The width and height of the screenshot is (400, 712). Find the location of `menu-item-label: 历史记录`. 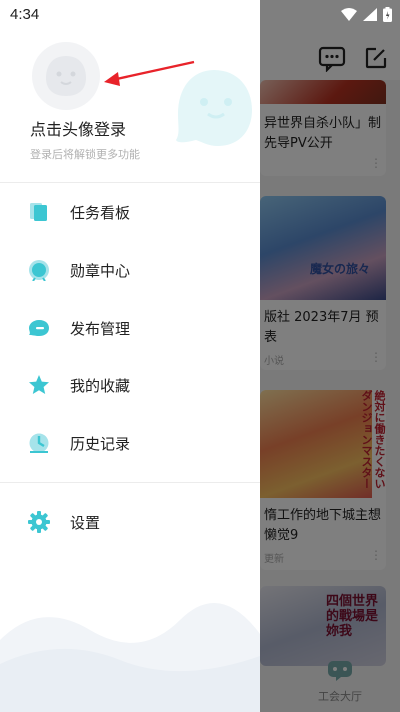

menu-item-label: 历史记录 is located at coordinates (100, 443).